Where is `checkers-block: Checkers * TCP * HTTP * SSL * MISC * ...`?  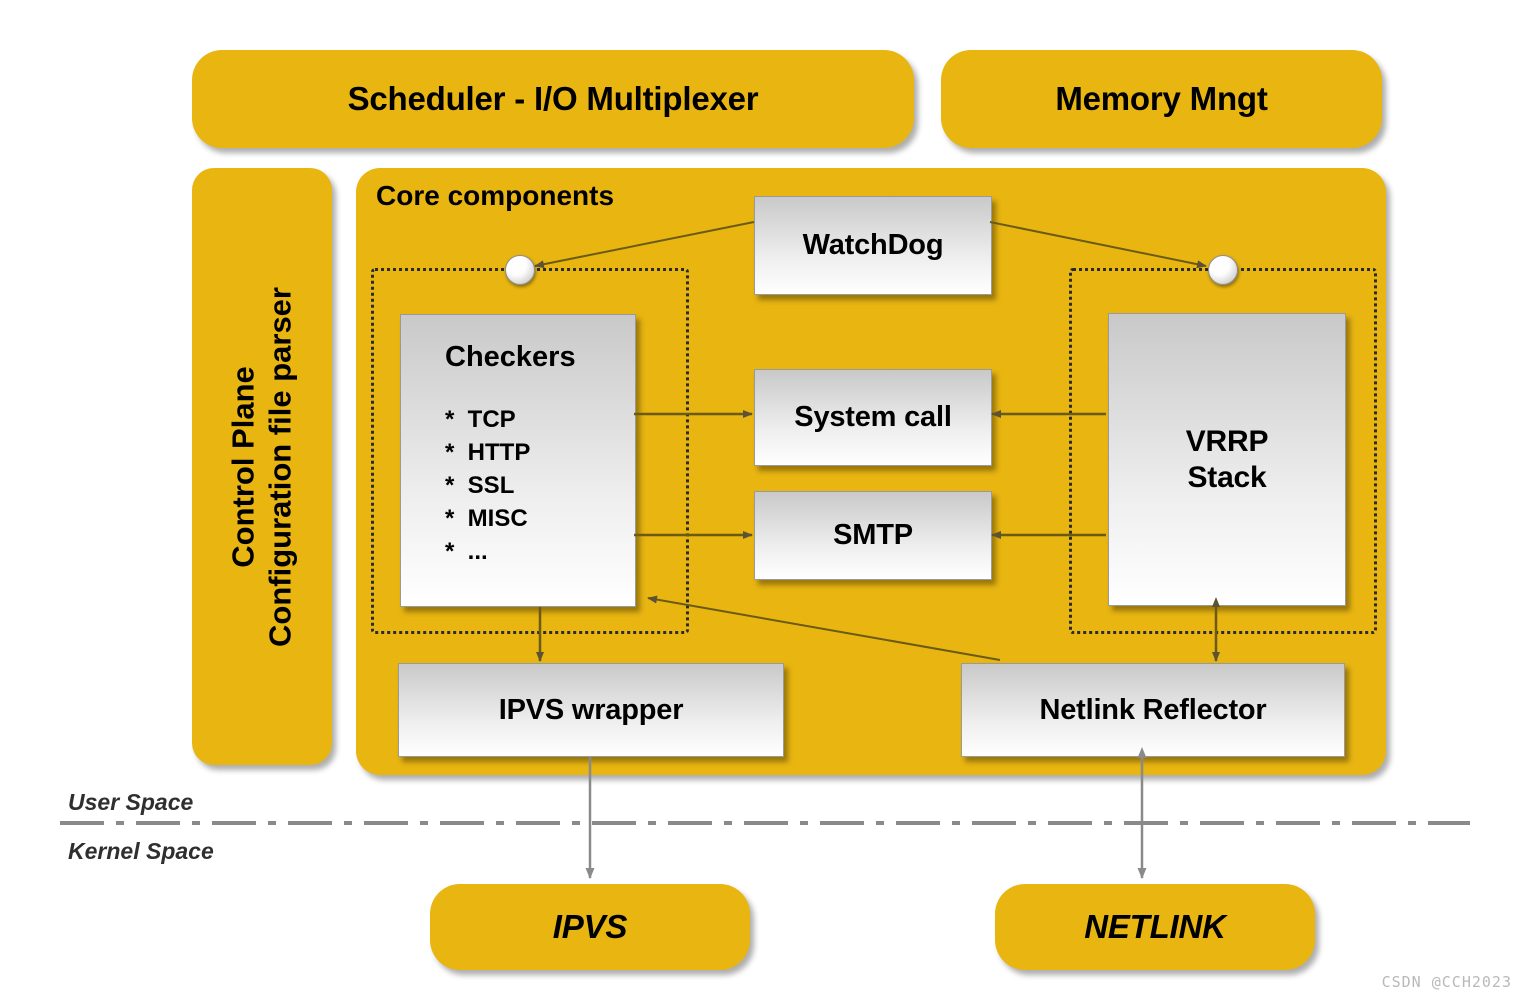
checkers-block: Checkers * TCP * HTTP * SSL * MISC * ... is located at coordinates (518, 460).